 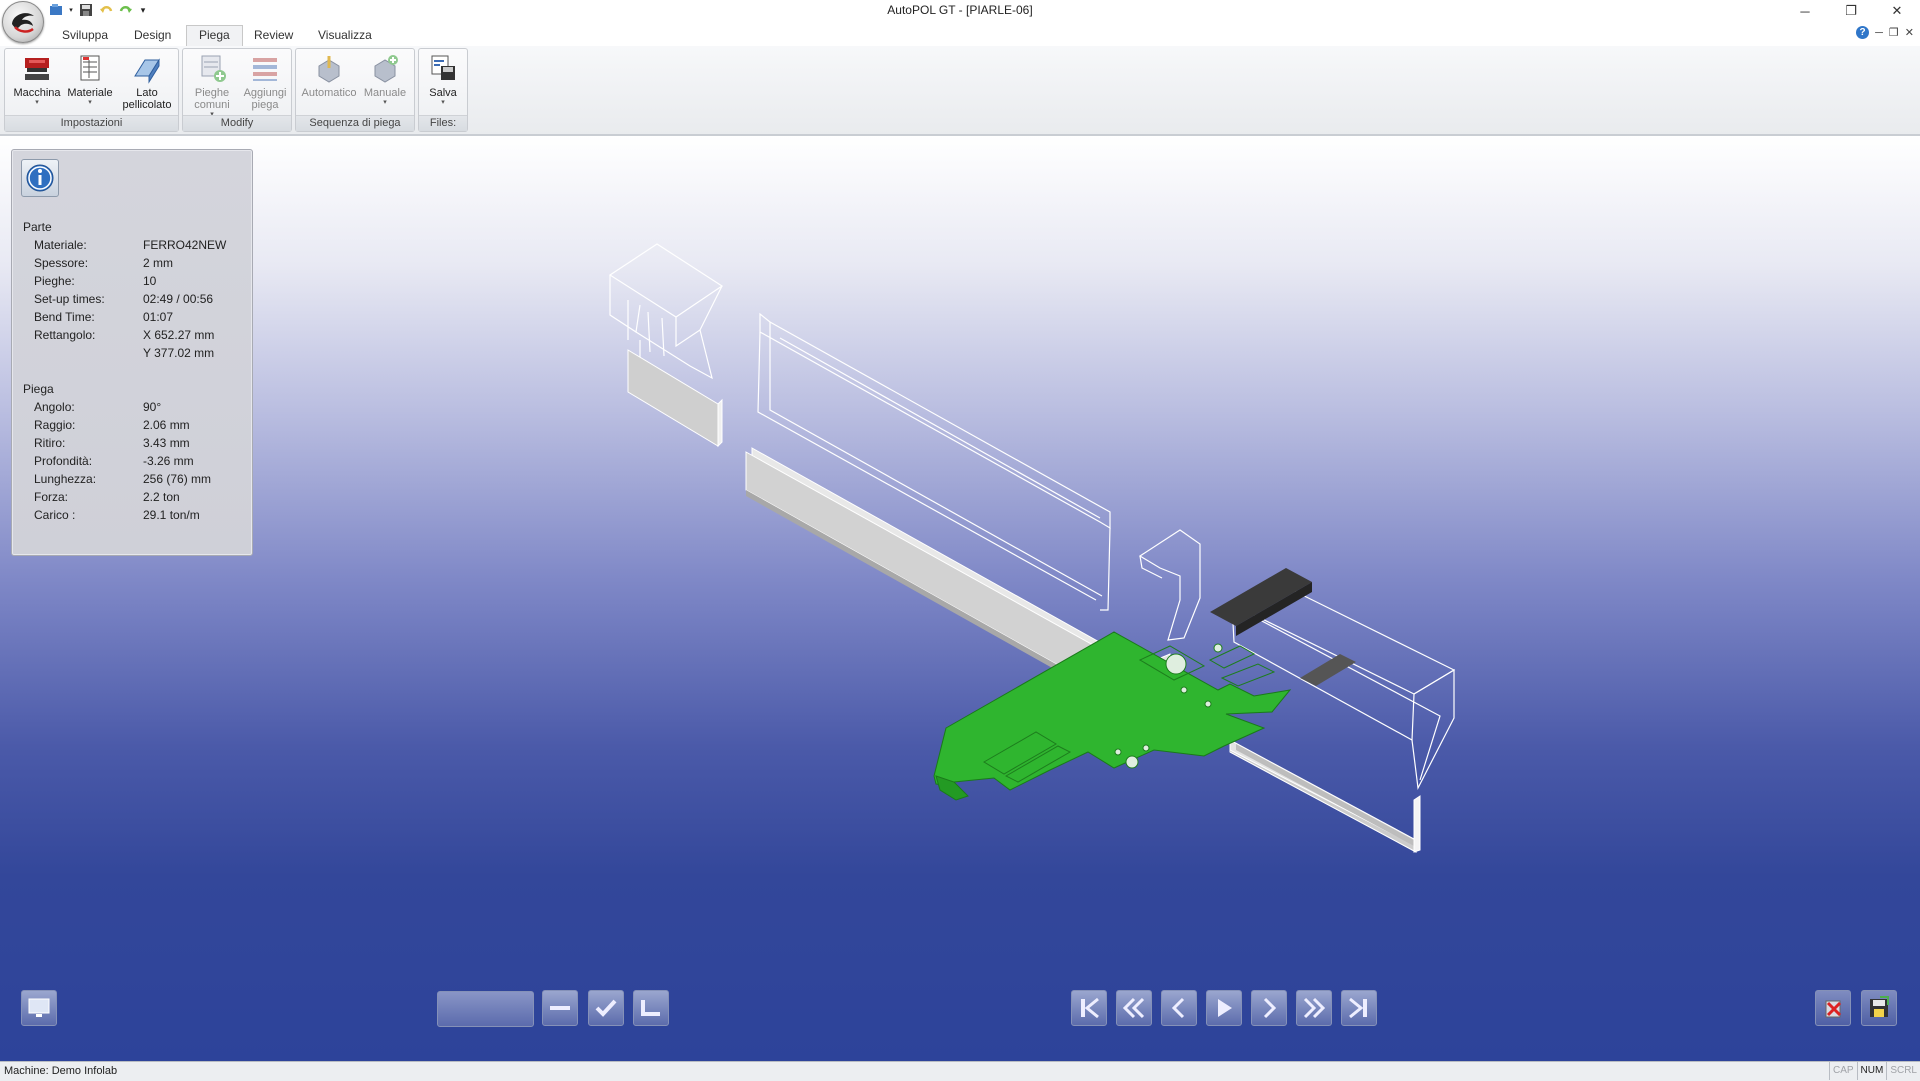 I want to click on fast-forward-button, so click(x=1314, y=1008).